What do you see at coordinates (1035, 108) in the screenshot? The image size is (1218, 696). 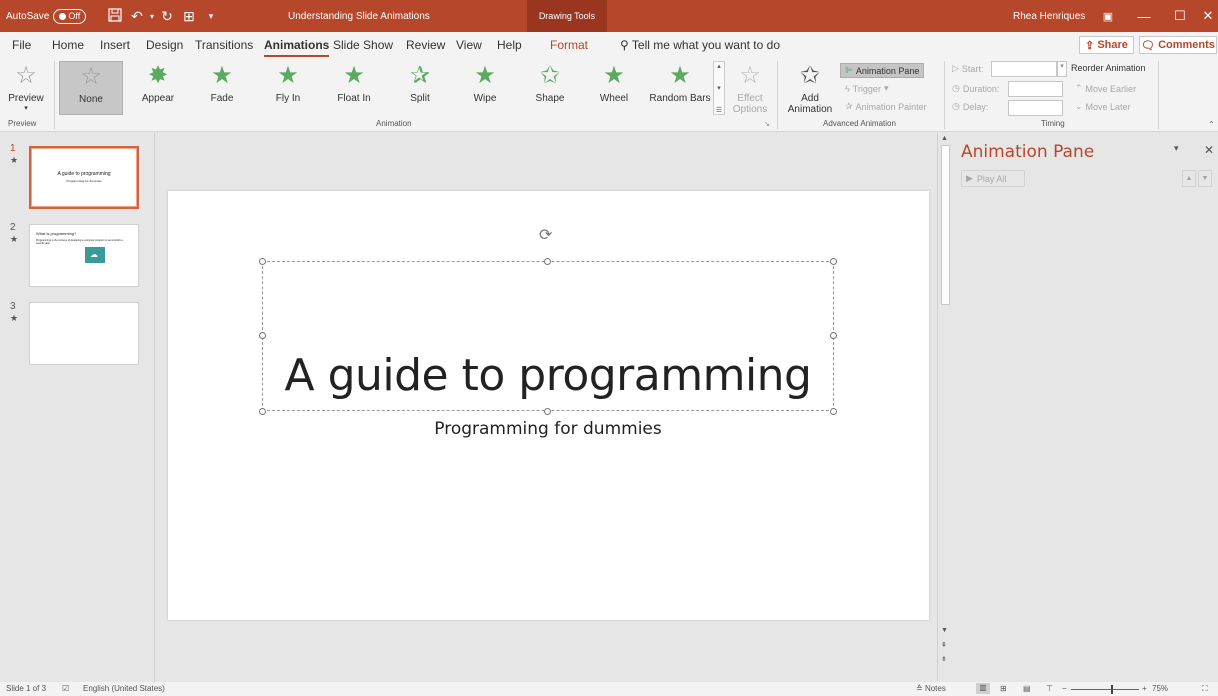 I see `delay-input` at bounding box center [1035, 108].